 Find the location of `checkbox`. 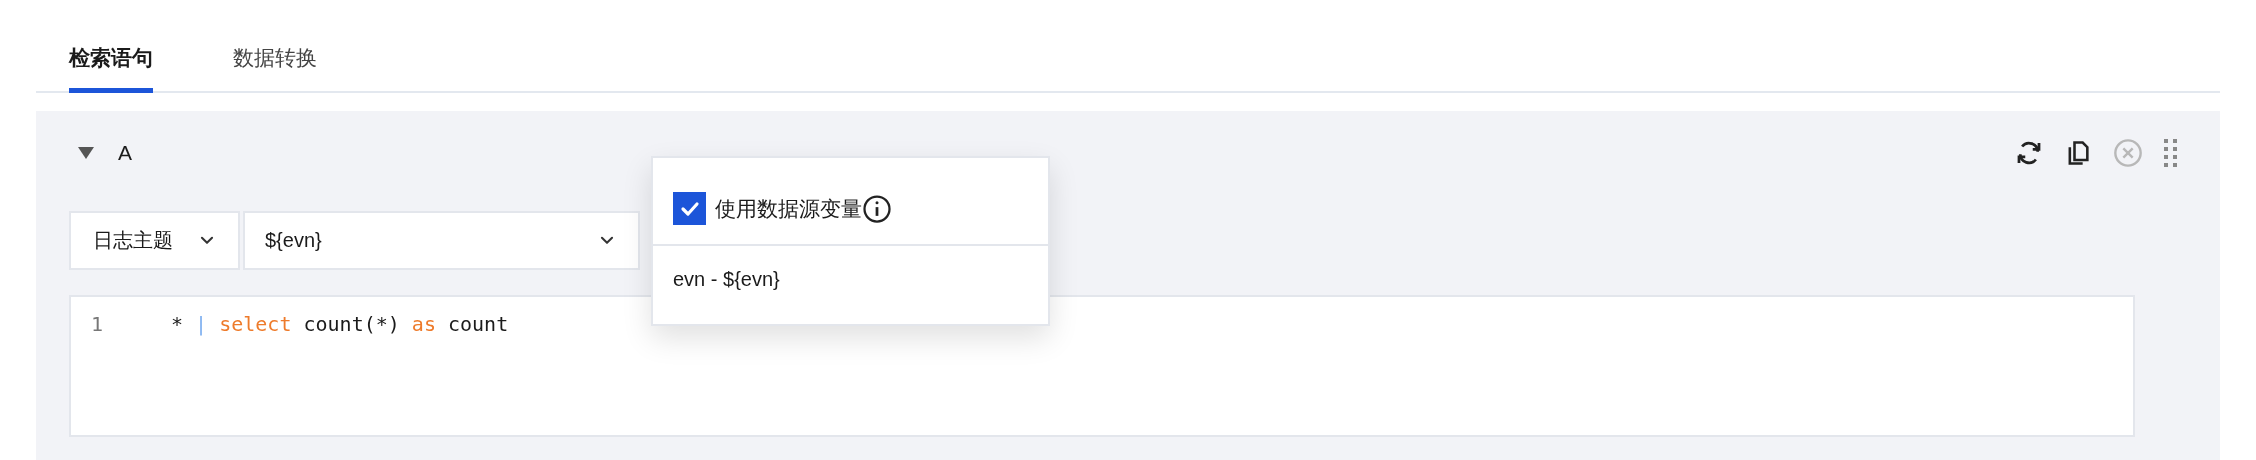

checkbox is located at coordinates (689, 208).